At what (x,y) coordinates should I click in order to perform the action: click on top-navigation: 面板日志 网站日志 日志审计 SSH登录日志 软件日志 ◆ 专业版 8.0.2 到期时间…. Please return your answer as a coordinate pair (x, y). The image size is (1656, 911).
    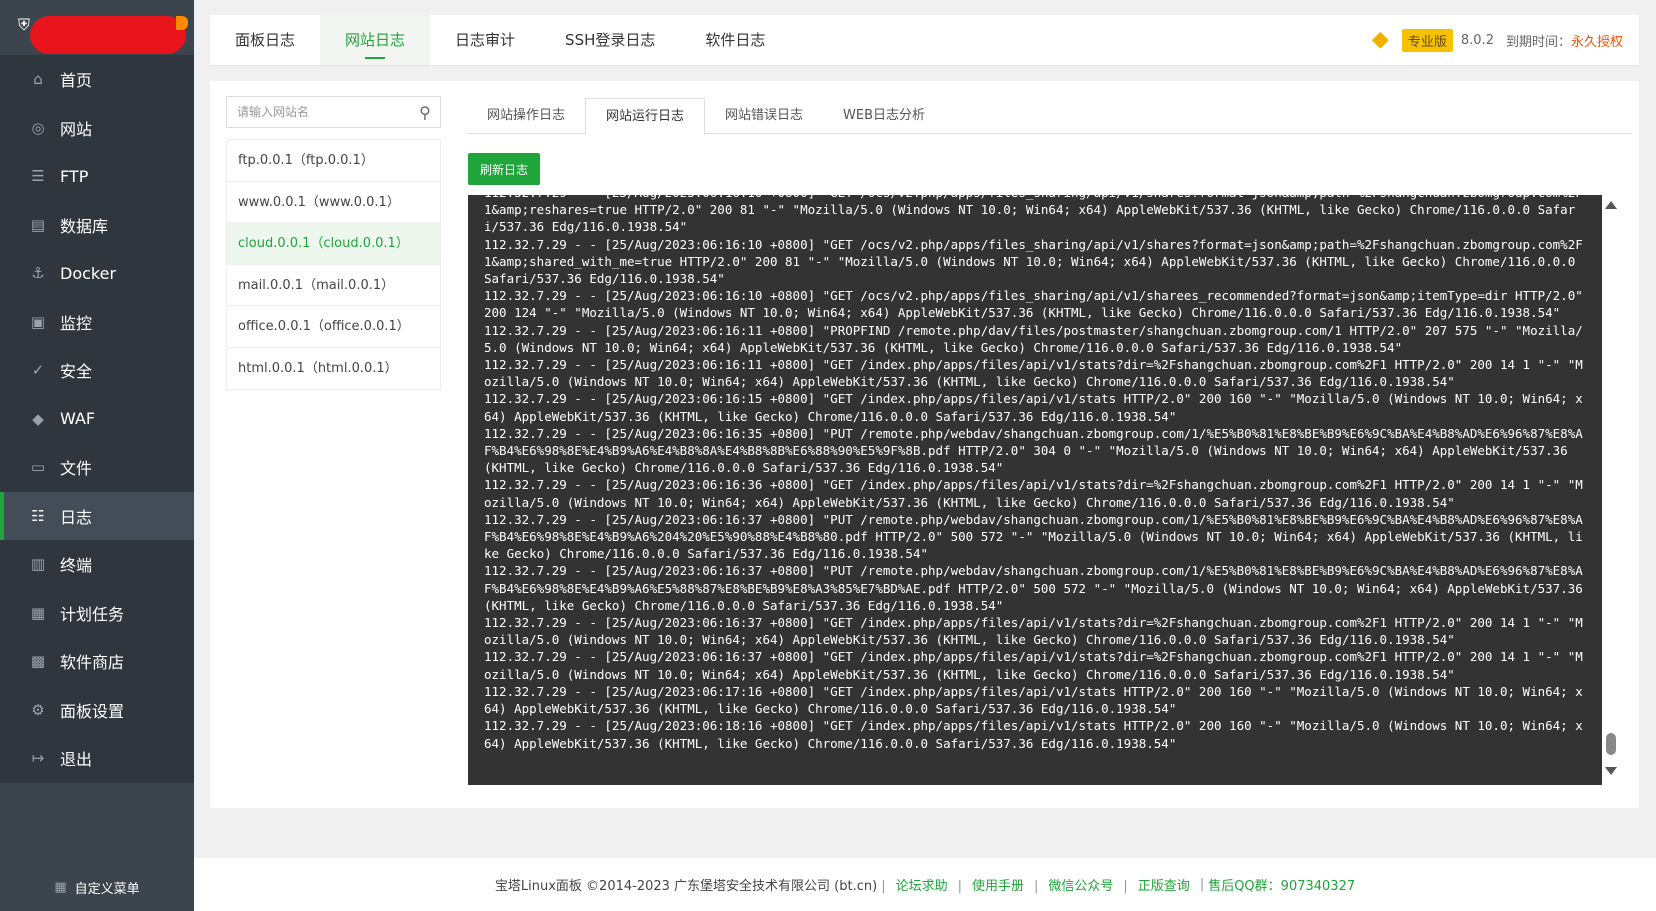
    Looking at the image, I should click on (924, 40).